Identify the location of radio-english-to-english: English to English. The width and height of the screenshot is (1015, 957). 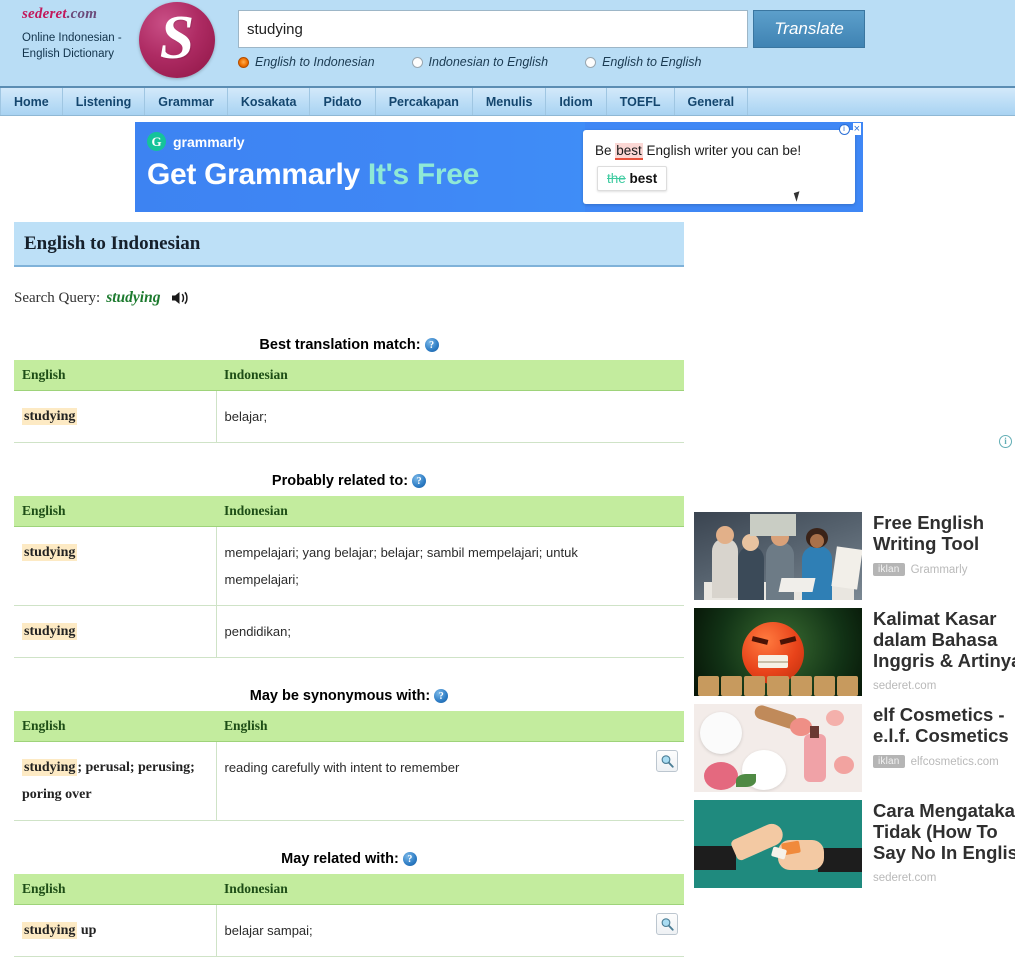
(643, 62).